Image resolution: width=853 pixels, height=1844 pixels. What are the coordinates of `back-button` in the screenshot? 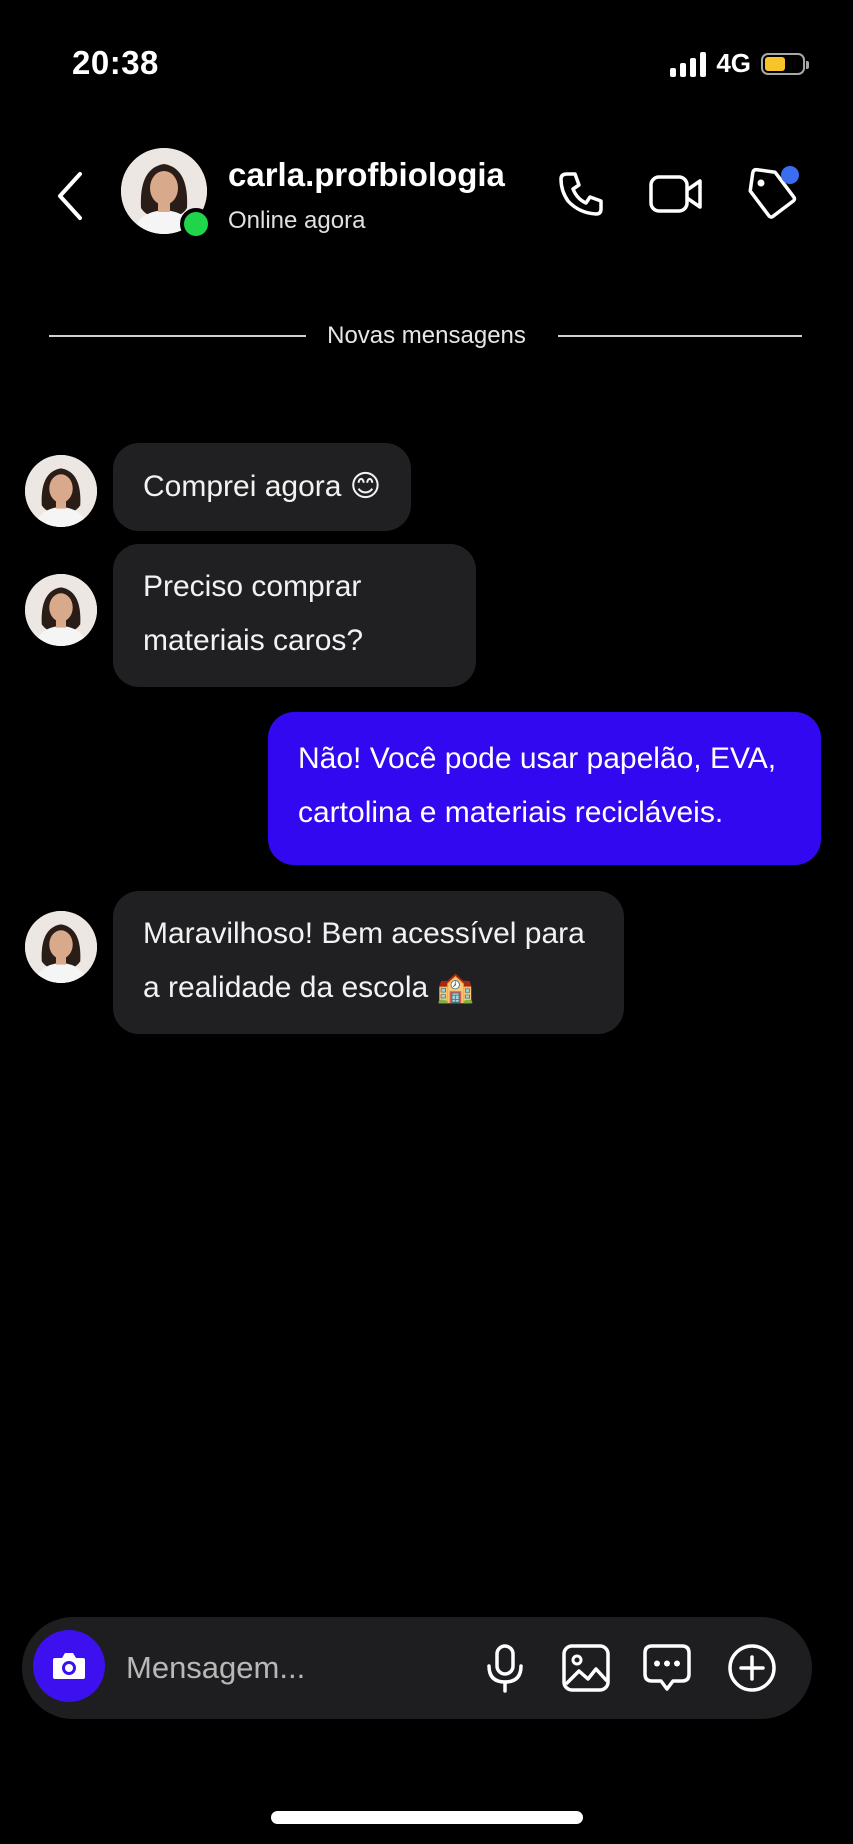 It's located at (70, 196).